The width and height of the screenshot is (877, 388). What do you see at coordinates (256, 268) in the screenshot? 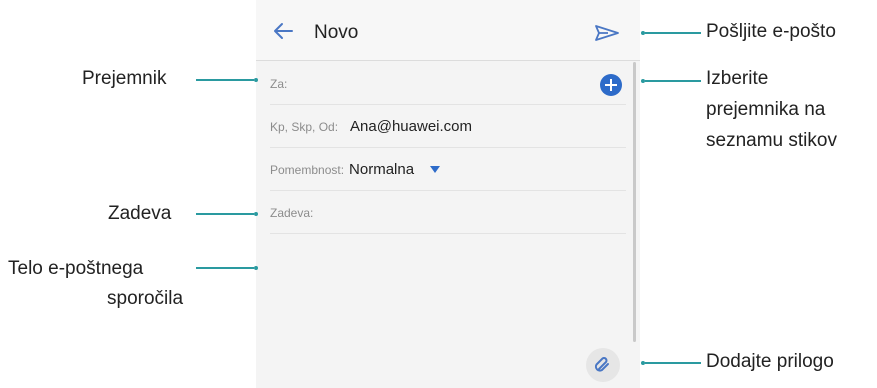
I see `callout-dot-body` at bounding box center [256, 268].